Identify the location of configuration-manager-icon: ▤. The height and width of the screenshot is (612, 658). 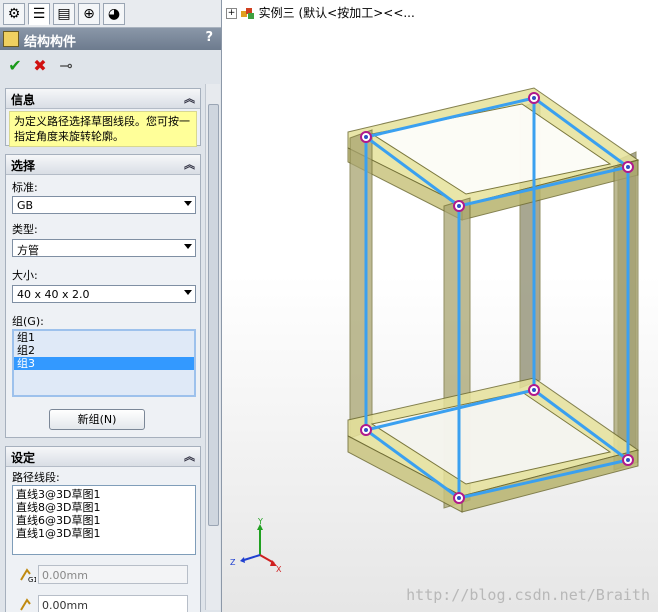
(64, 14).